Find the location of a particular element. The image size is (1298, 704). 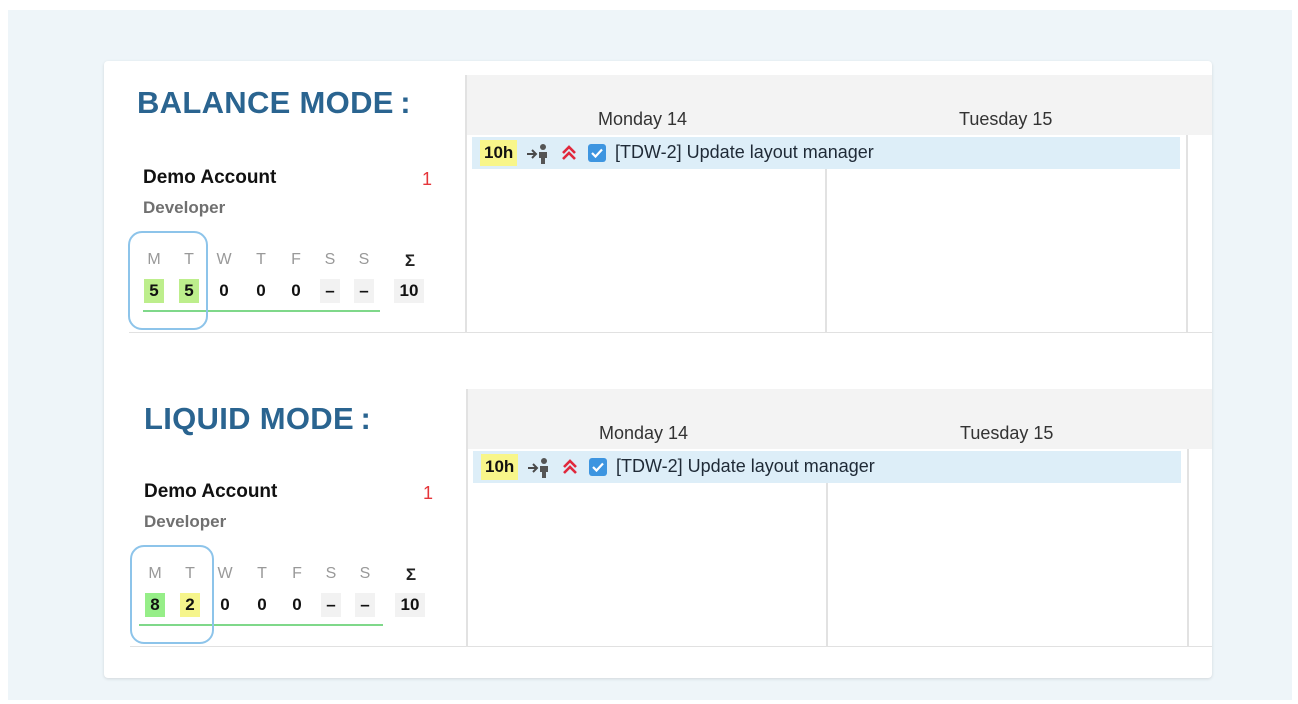

liquid-mode-title: LIQUID MODE : is located at coordinates (258, 418).